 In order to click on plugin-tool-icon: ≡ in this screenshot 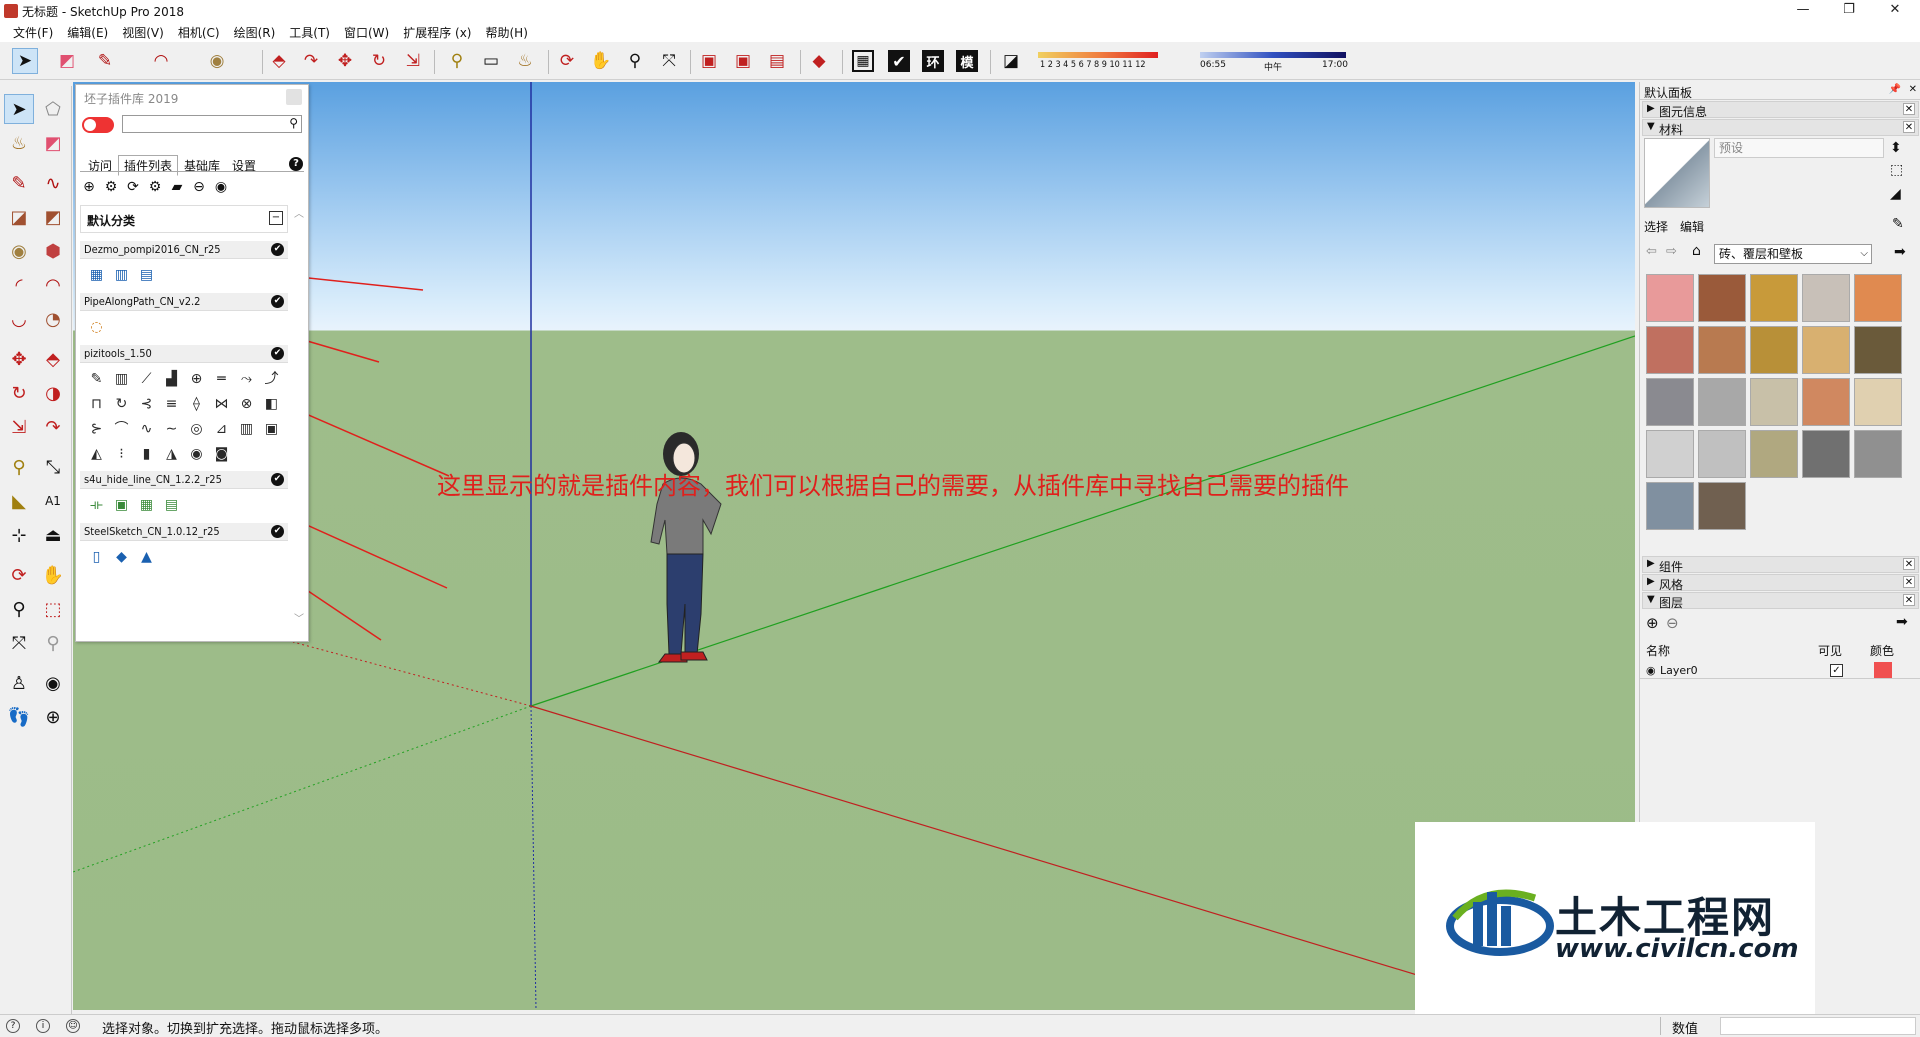, I will do `click(171, 404)`.